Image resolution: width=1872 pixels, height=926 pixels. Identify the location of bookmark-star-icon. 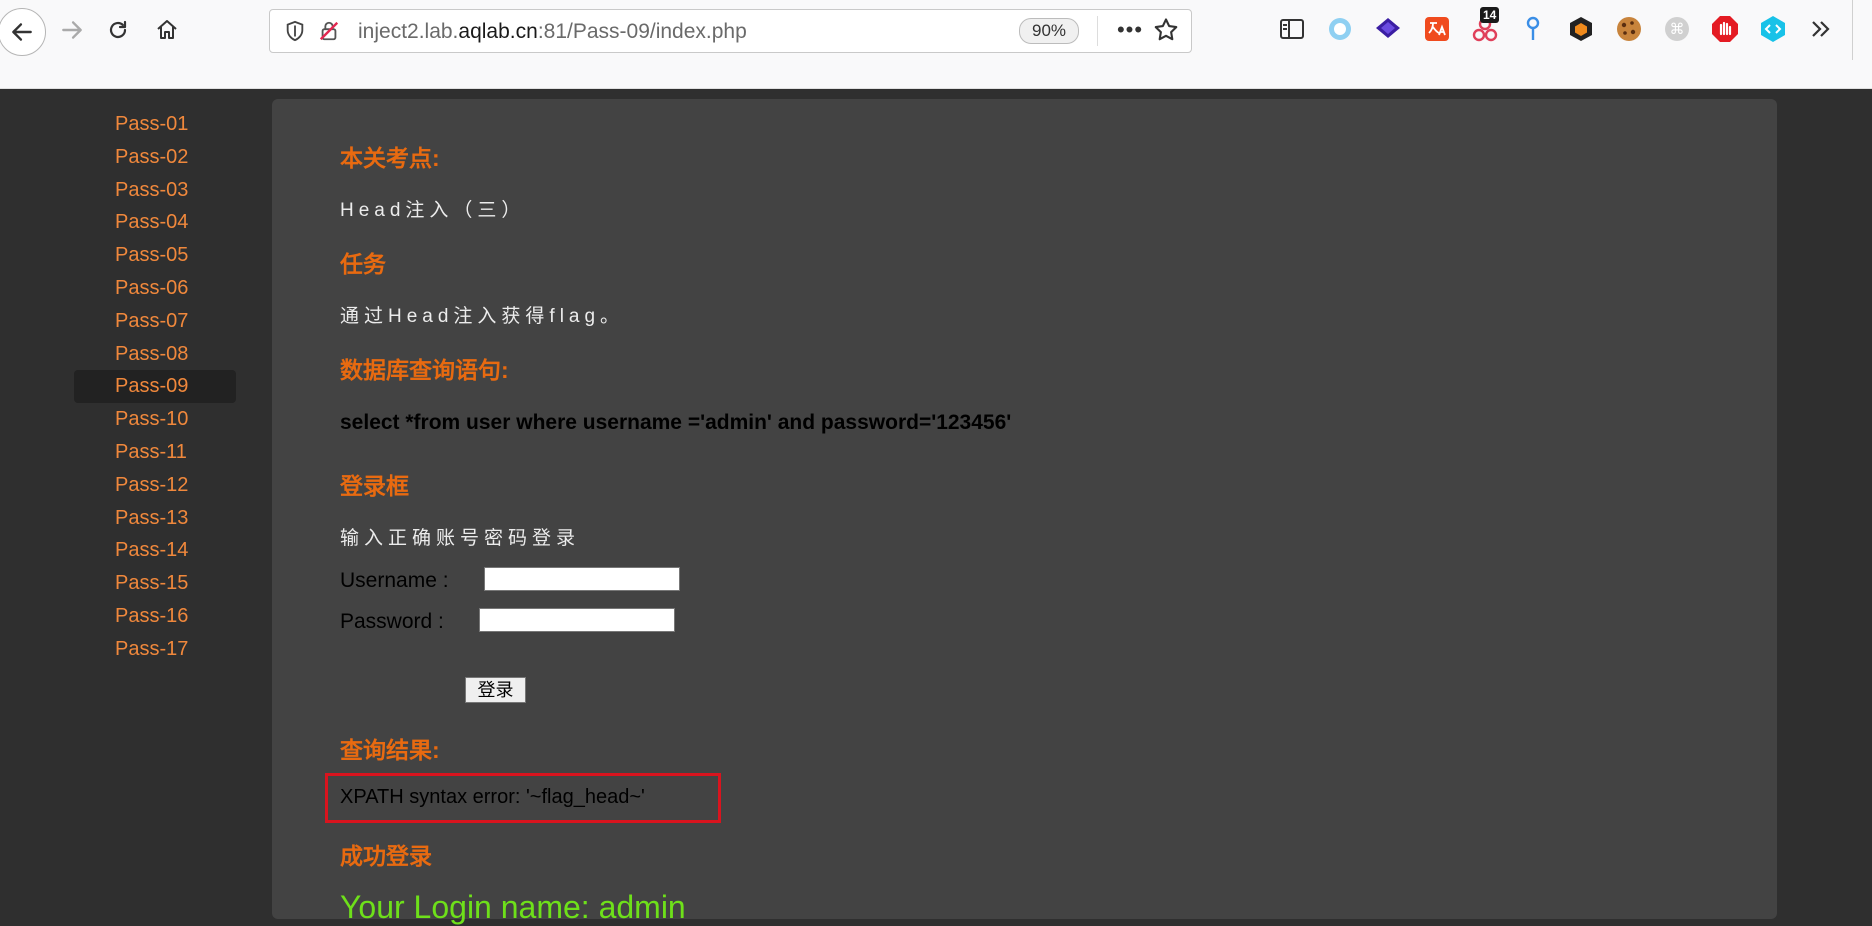
(1167, 31).